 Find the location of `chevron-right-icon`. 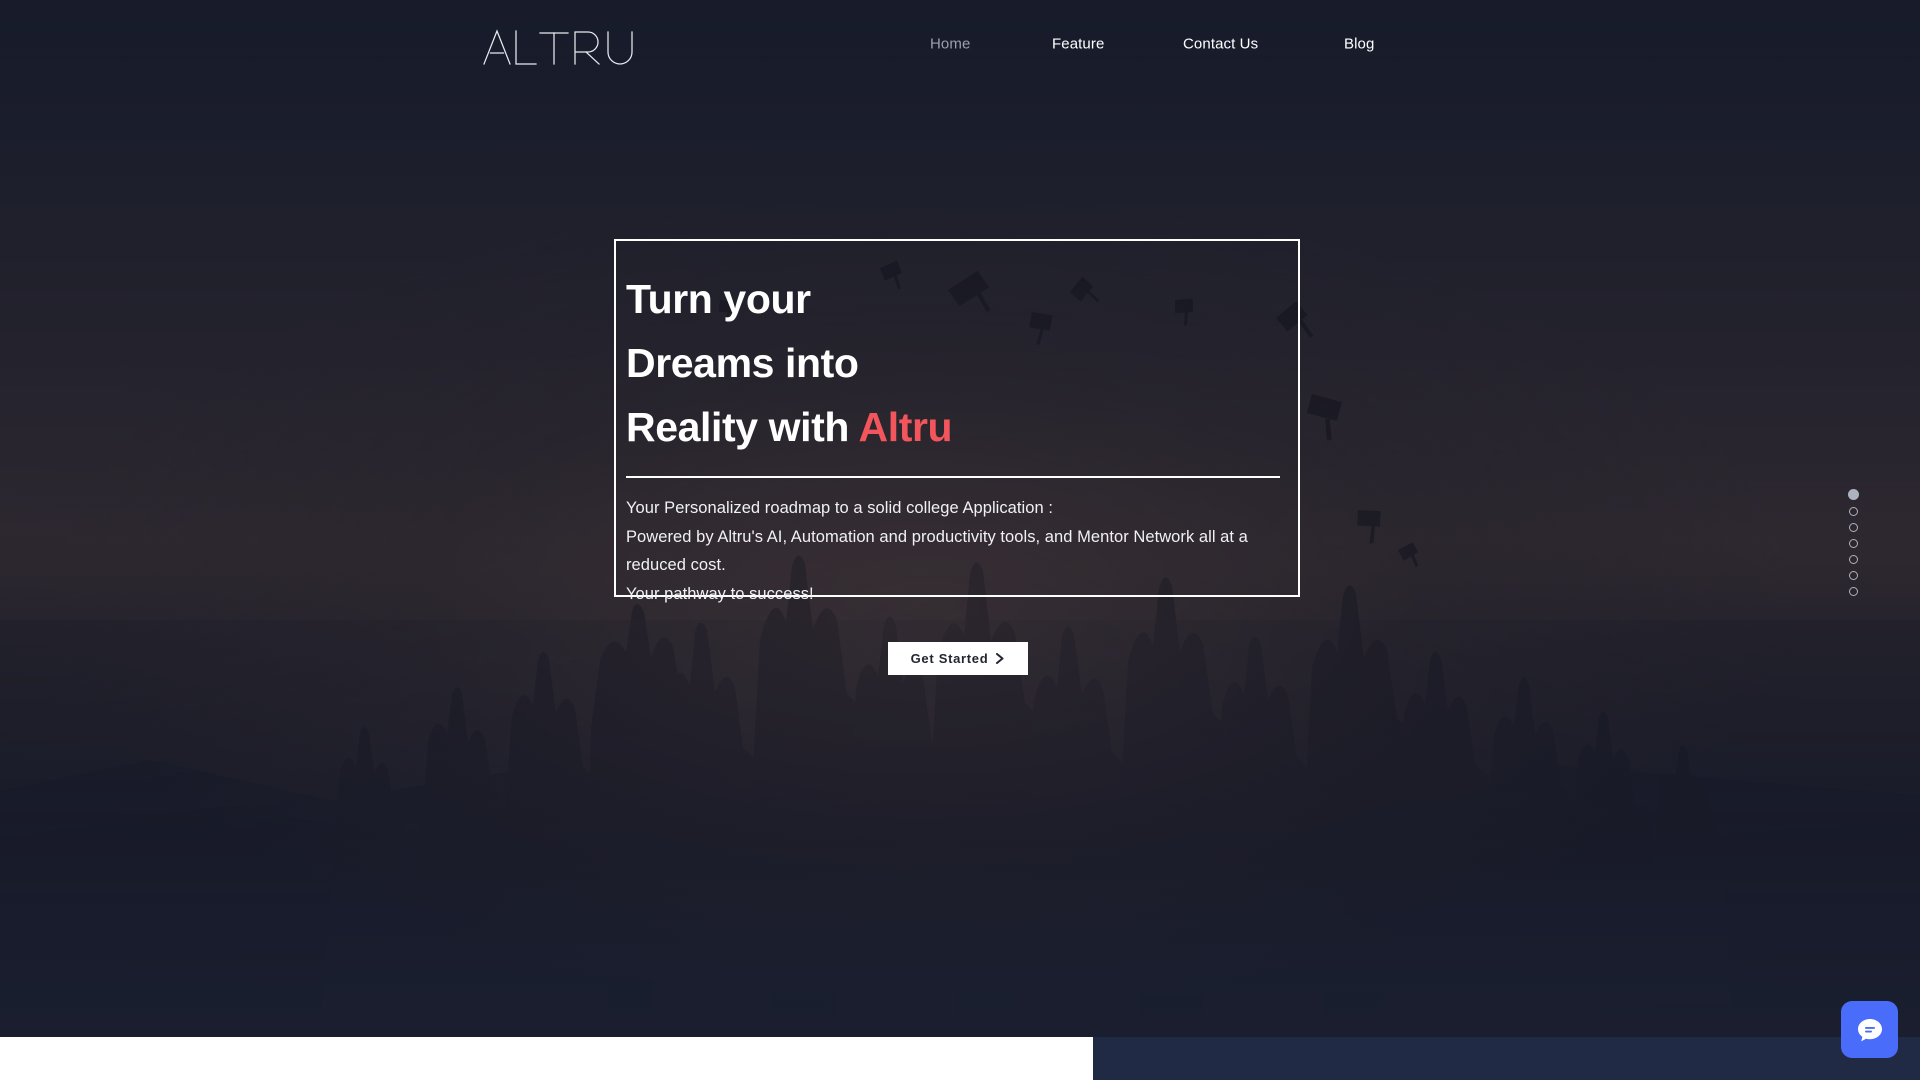

chevron-right-icon is located at coordinates (1000, 658).